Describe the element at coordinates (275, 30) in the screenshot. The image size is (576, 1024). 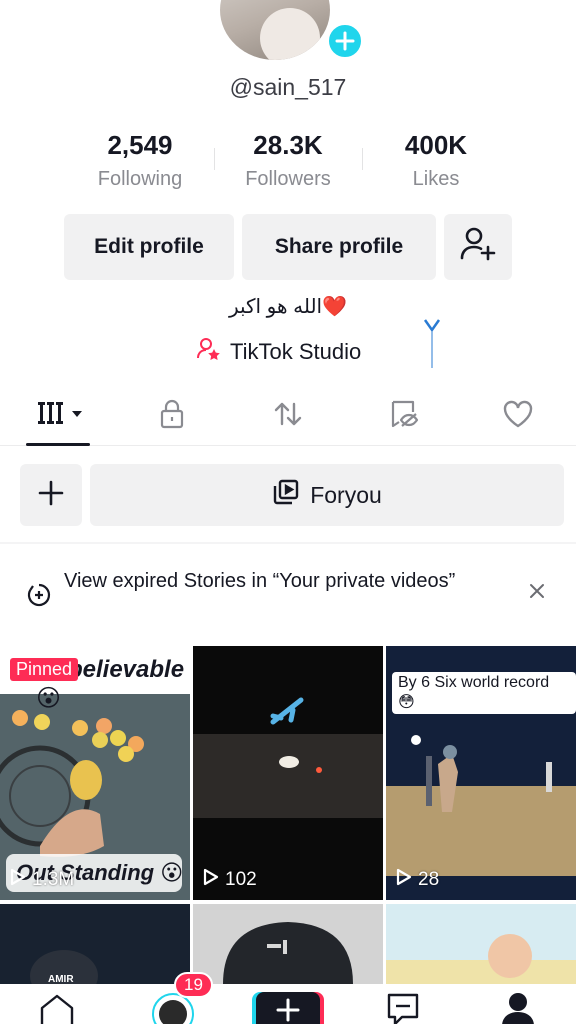
I see `avatar` at that location.